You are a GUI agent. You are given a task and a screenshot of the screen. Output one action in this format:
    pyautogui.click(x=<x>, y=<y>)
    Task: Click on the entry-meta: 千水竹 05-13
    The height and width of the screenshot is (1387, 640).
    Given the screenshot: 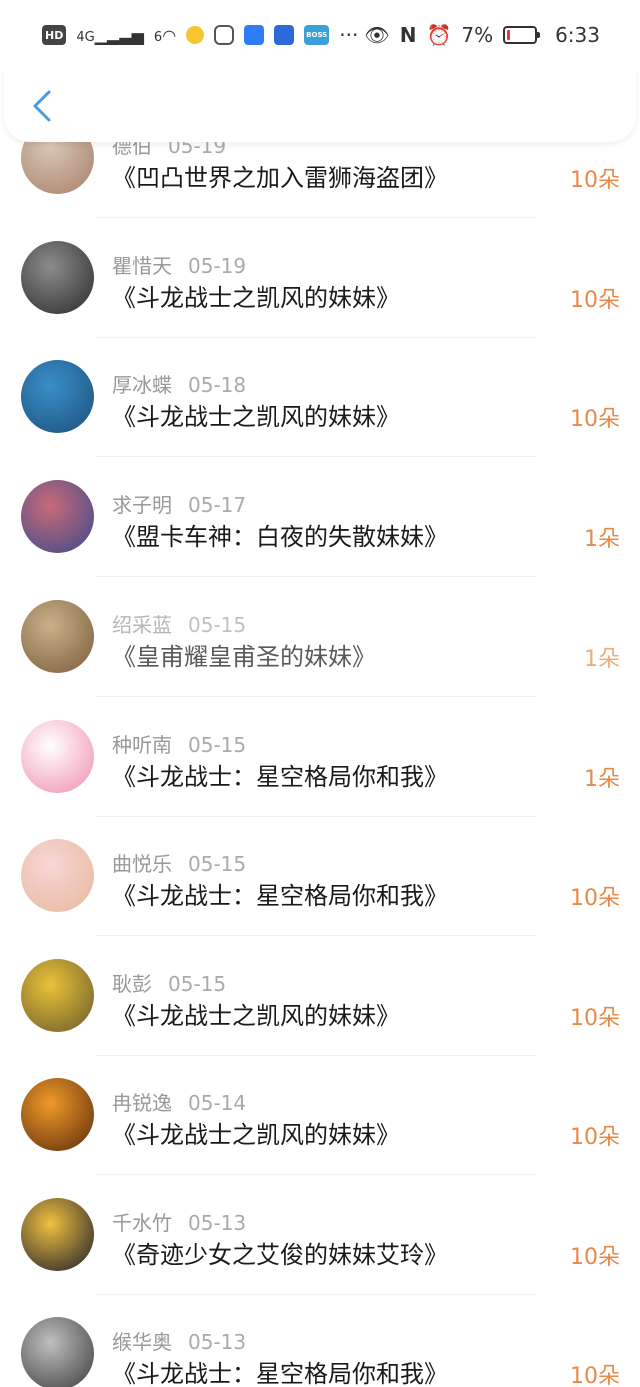 What is the action you would take?
    pyautogui.click(x=179, y=1221)
    